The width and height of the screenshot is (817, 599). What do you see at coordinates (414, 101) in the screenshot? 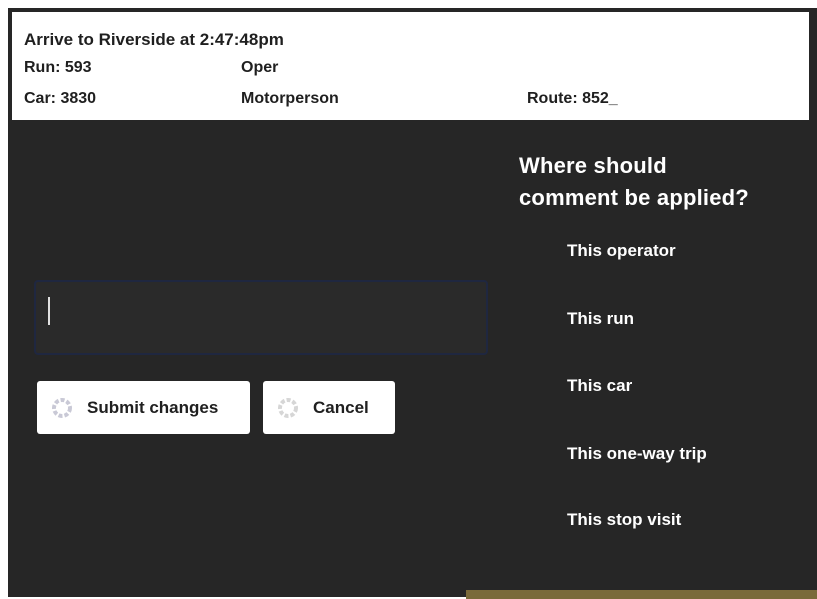
I see `header-row-2: Car: 3830 Motorperson Route: 852_` at bounding box center [414, 101].